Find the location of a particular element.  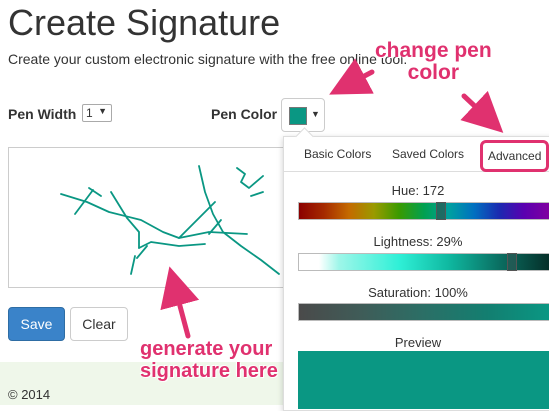

annotation-change-pen-color: change pen color is located at coordinates (433, 62).